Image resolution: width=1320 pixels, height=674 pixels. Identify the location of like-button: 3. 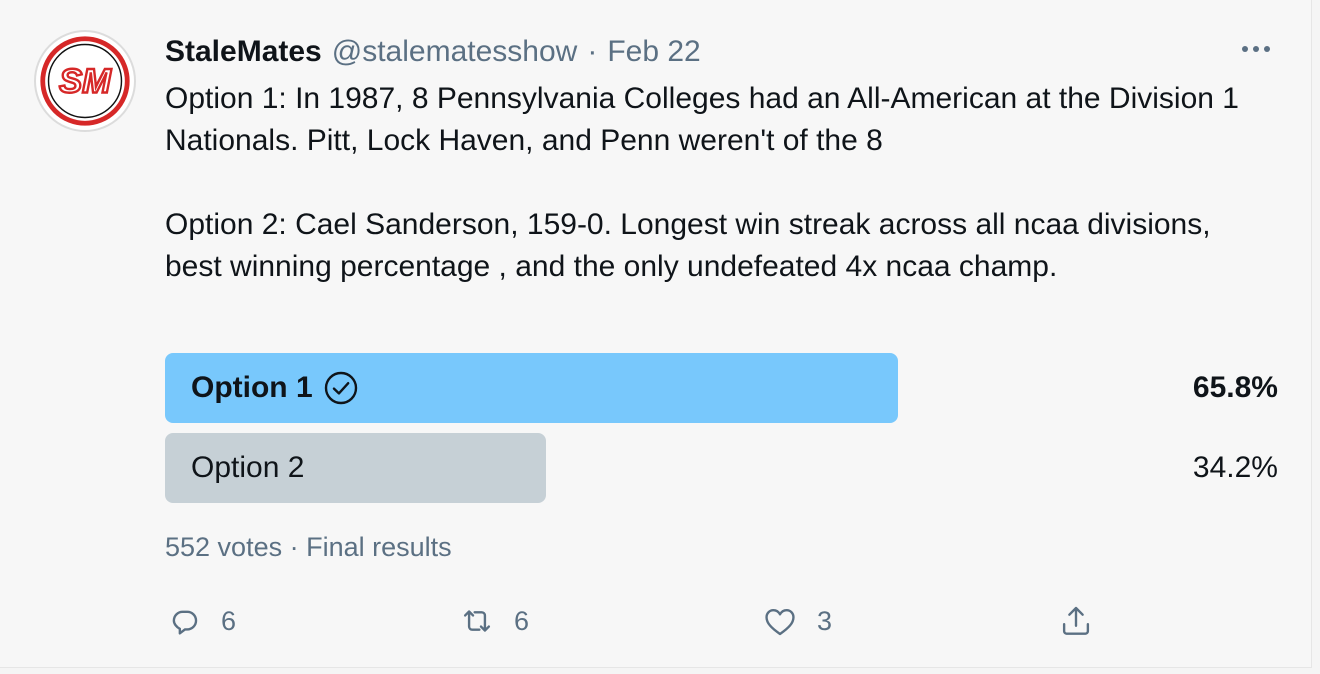
(796, 621).